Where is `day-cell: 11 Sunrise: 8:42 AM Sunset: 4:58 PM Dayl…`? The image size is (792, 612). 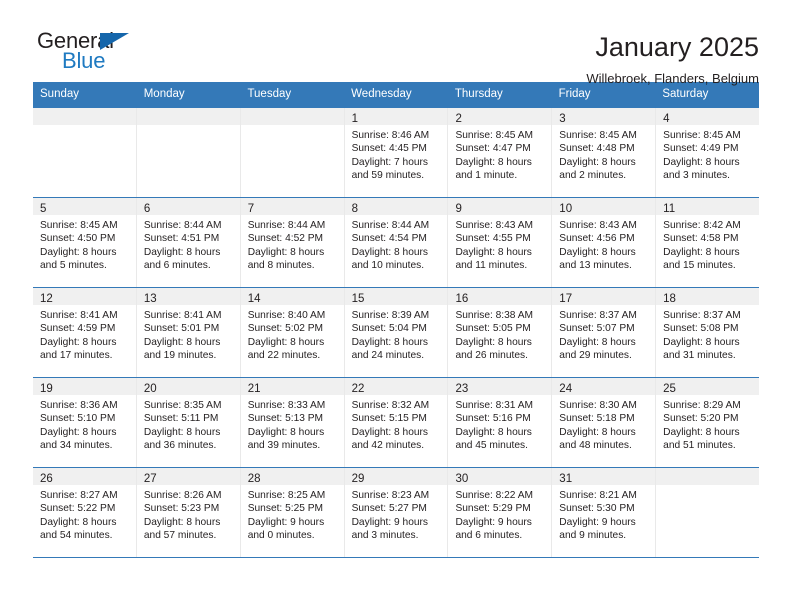 day-cell: 11 Sunrise: 8:42 AM Sunset: 4:58 PM Dayl… is located at coordinates (708, 242).